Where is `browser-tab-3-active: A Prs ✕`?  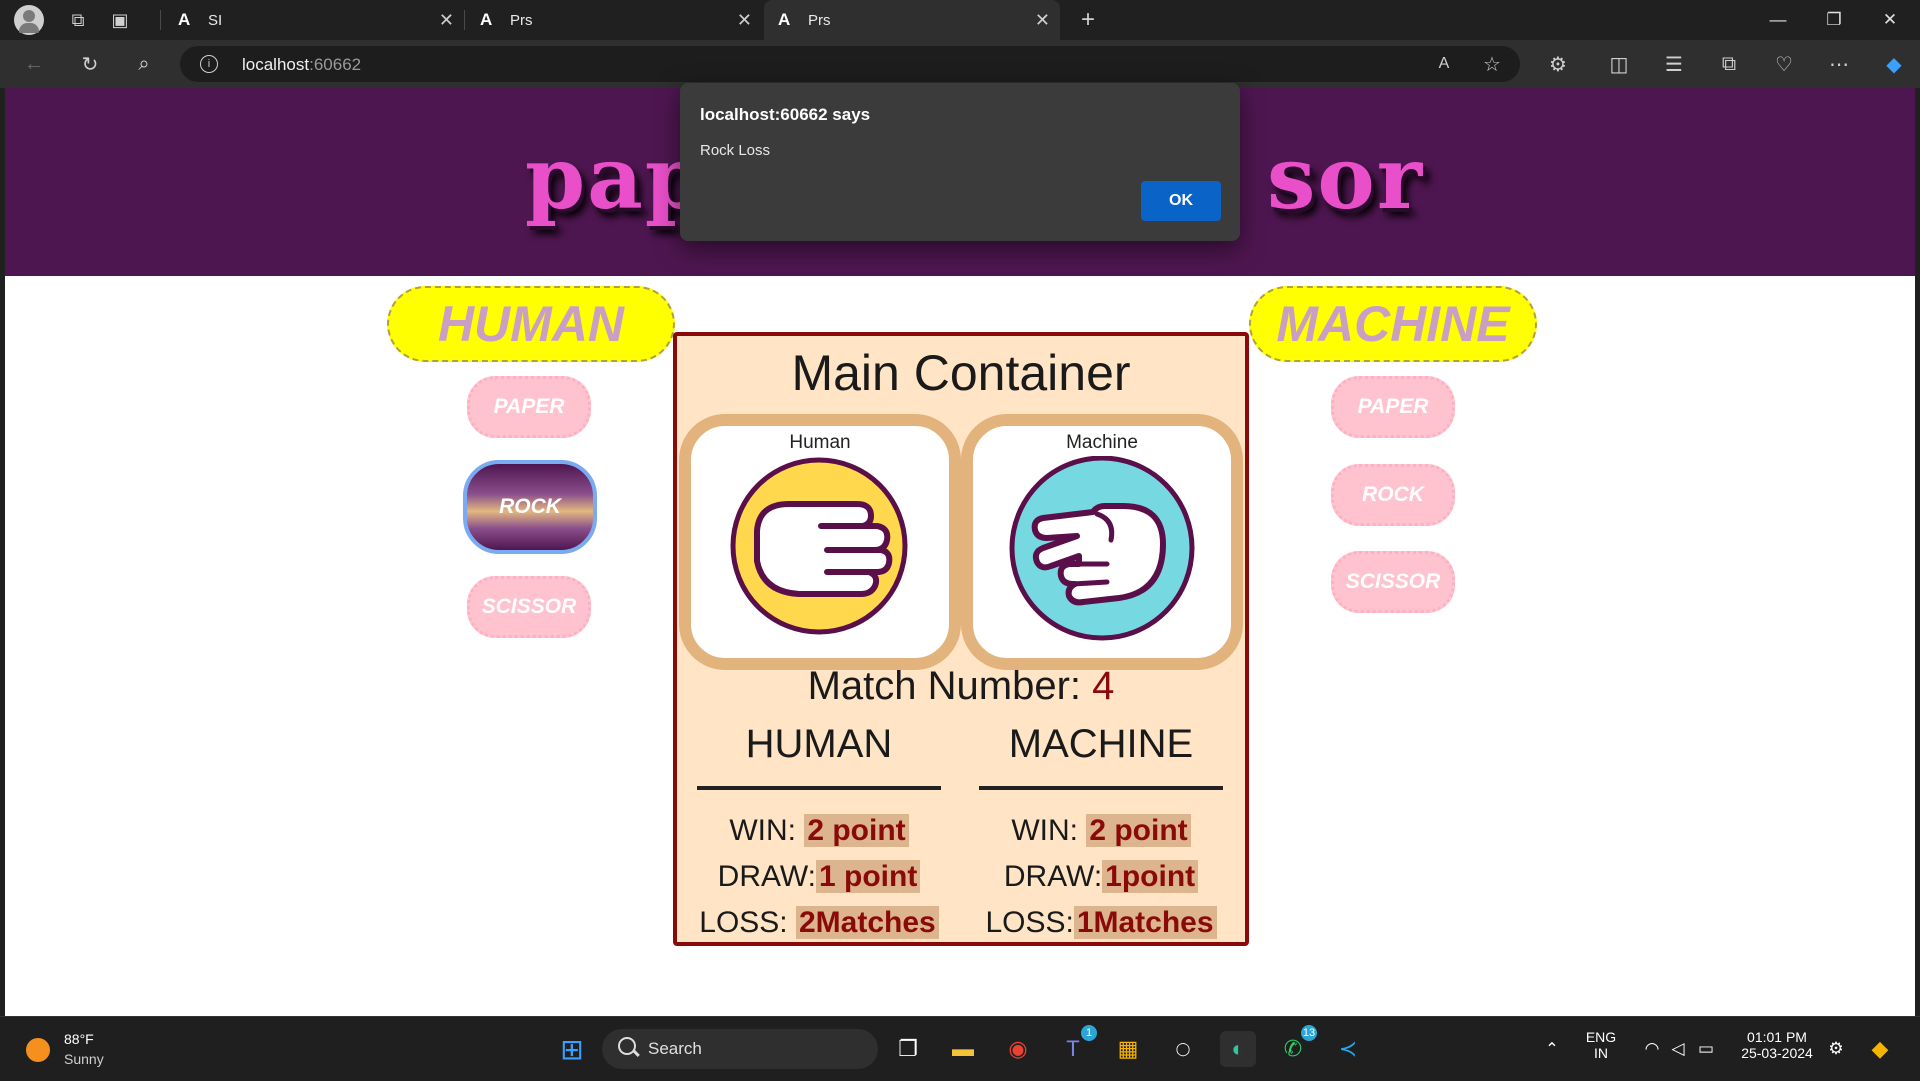 browser-tab-3-active: A Prs ✕ is located at coordinates (912, 20).